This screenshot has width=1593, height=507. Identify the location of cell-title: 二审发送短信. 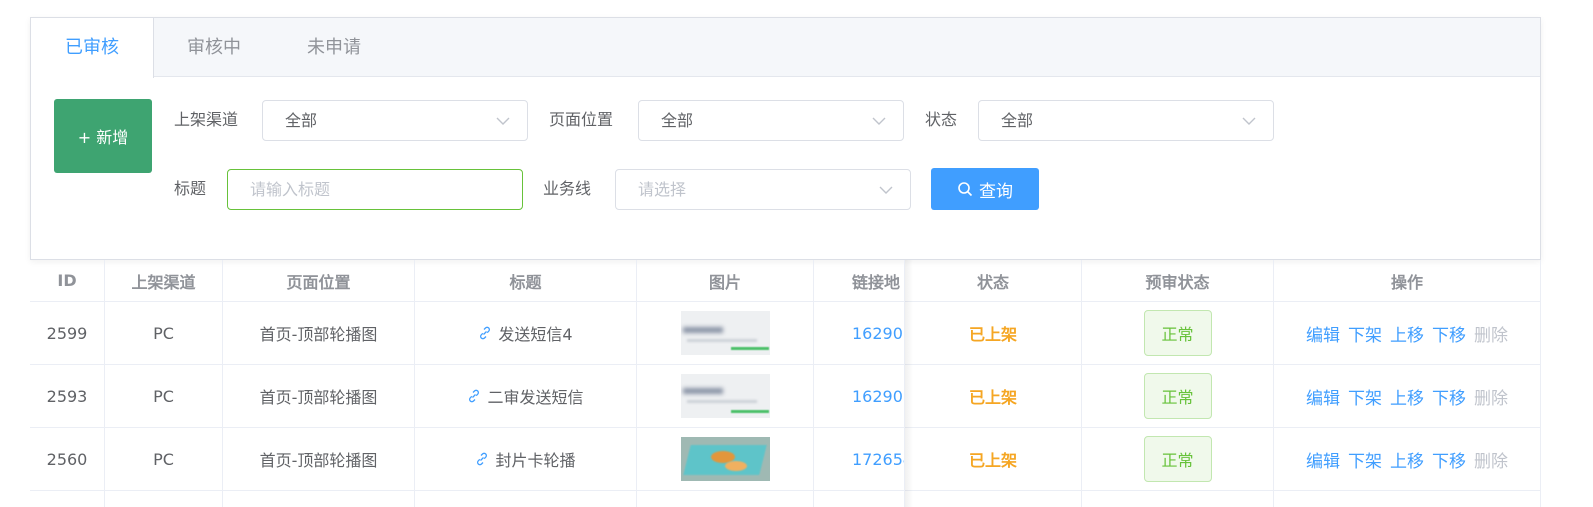
(526, 396).